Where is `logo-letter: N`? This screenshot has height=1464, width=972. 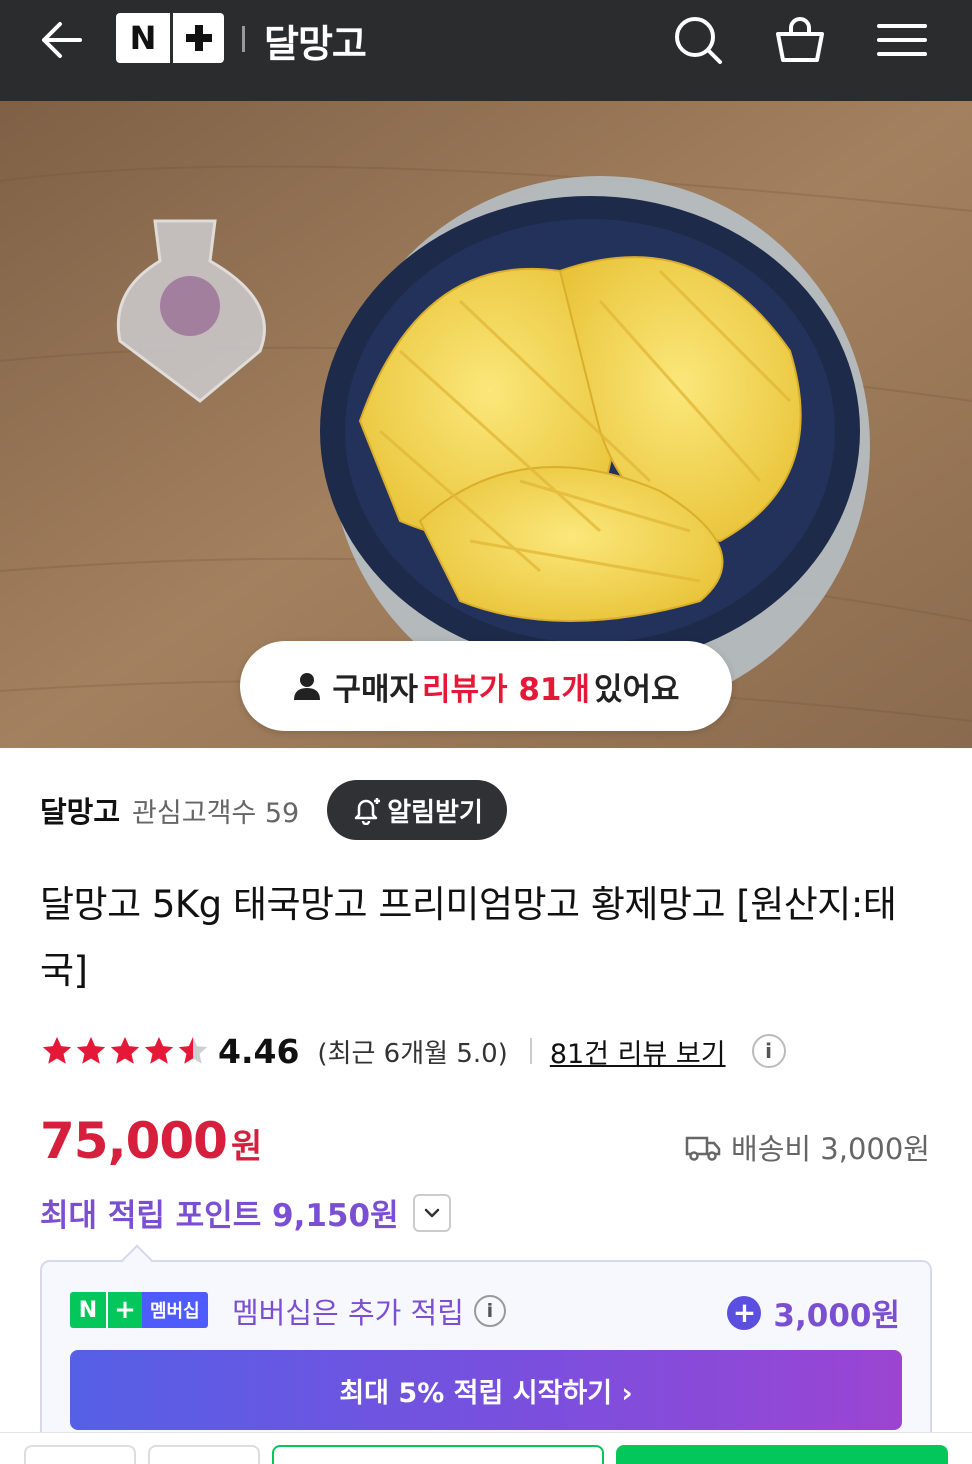 logo-letter: N is located at coordinates (143, 38).